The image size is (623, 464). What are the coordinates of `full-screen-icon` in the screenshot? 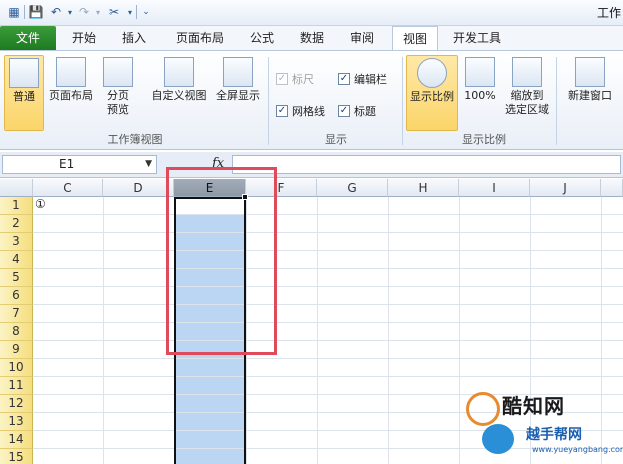 It's located at (238, 72).